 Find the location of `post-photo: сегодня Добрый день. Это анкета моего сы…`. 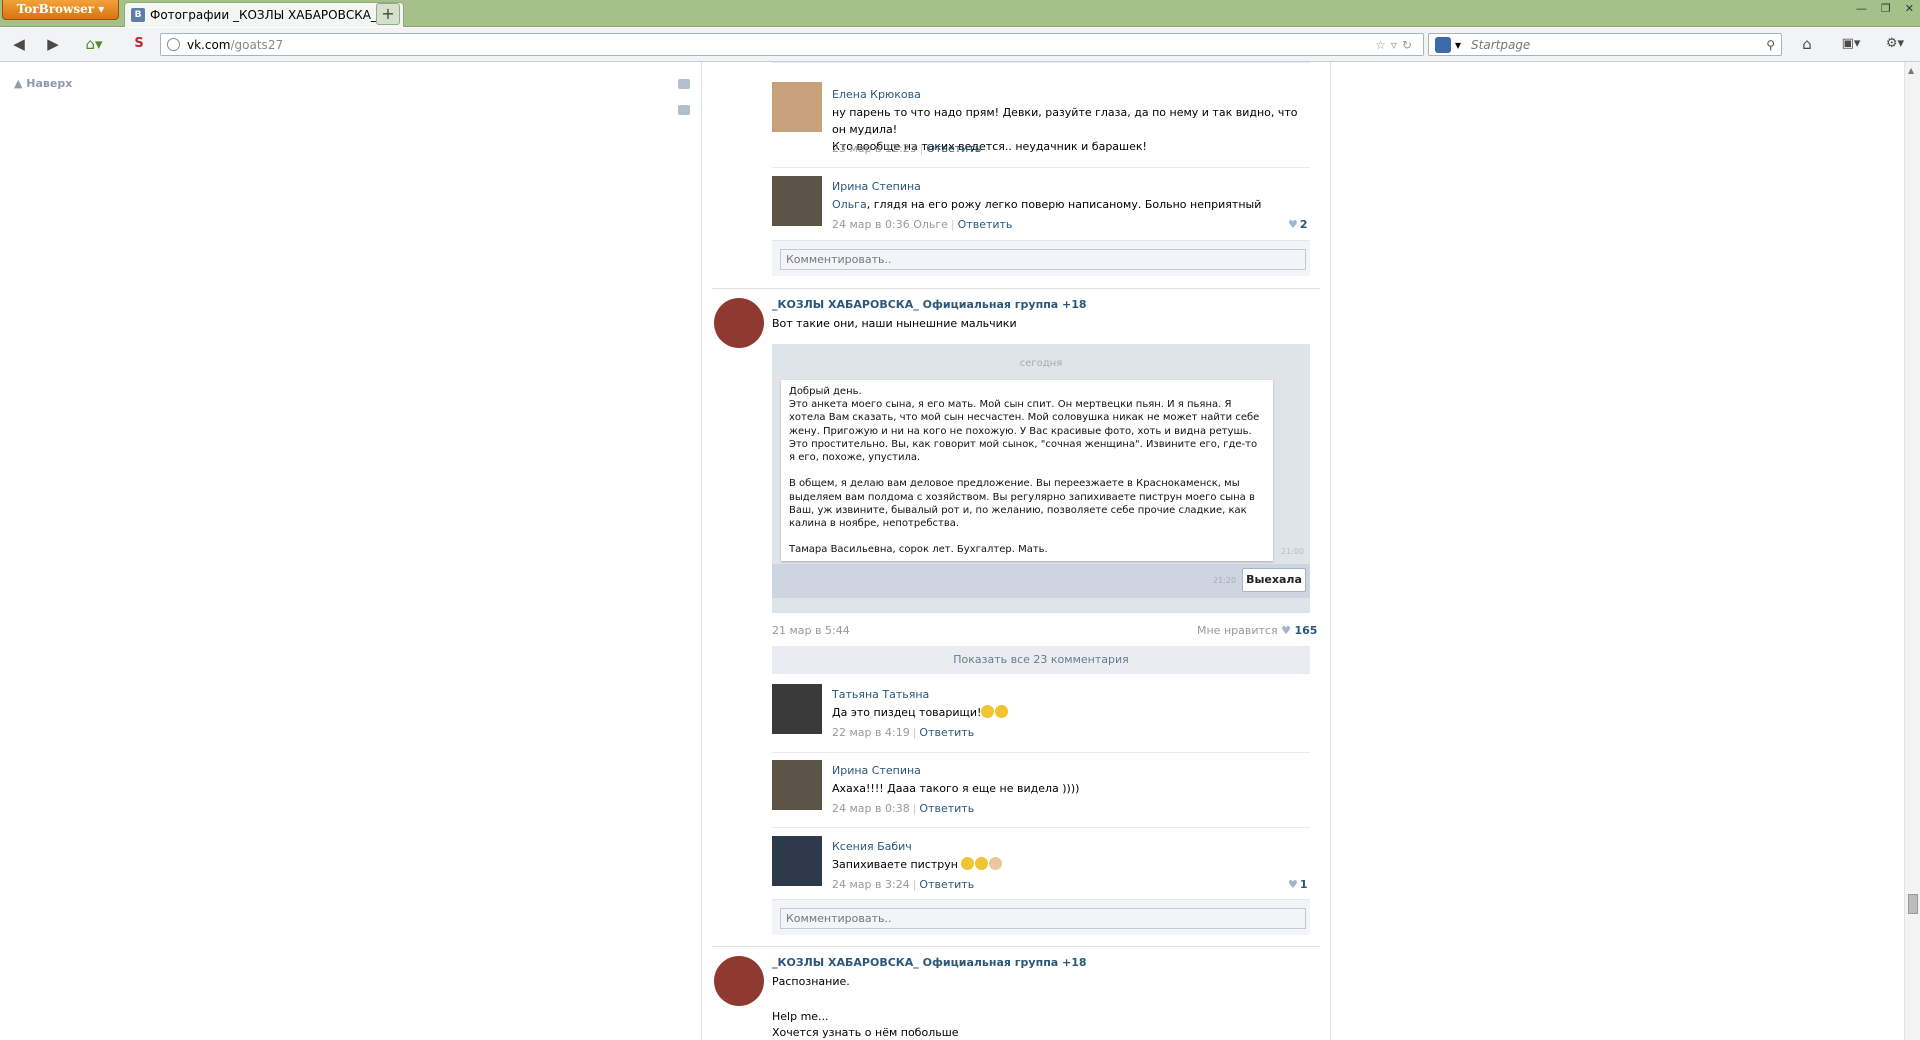

post-photo: сегодня Добрый день. Это анкета моего сы… is located at coordinates (1041, 478).